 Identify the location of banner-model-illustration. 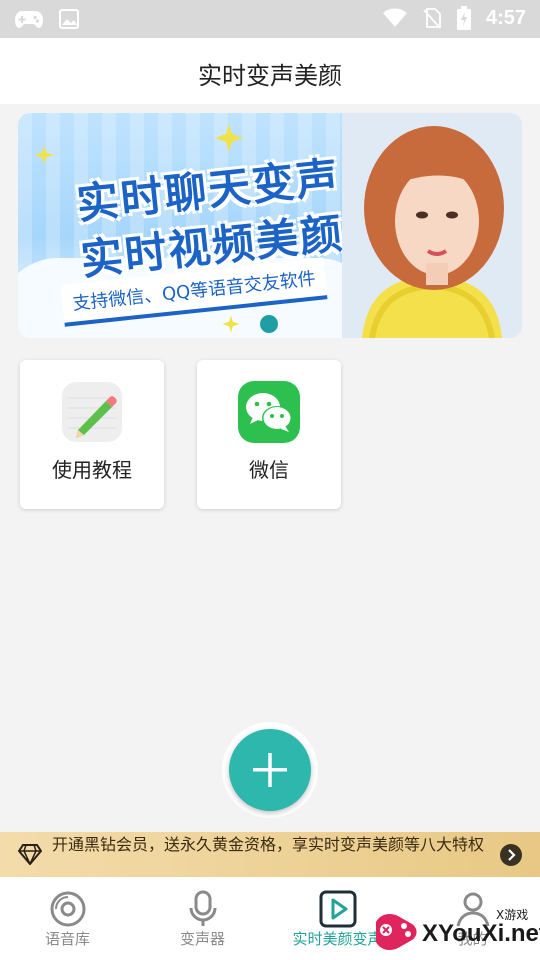
(432, 225).